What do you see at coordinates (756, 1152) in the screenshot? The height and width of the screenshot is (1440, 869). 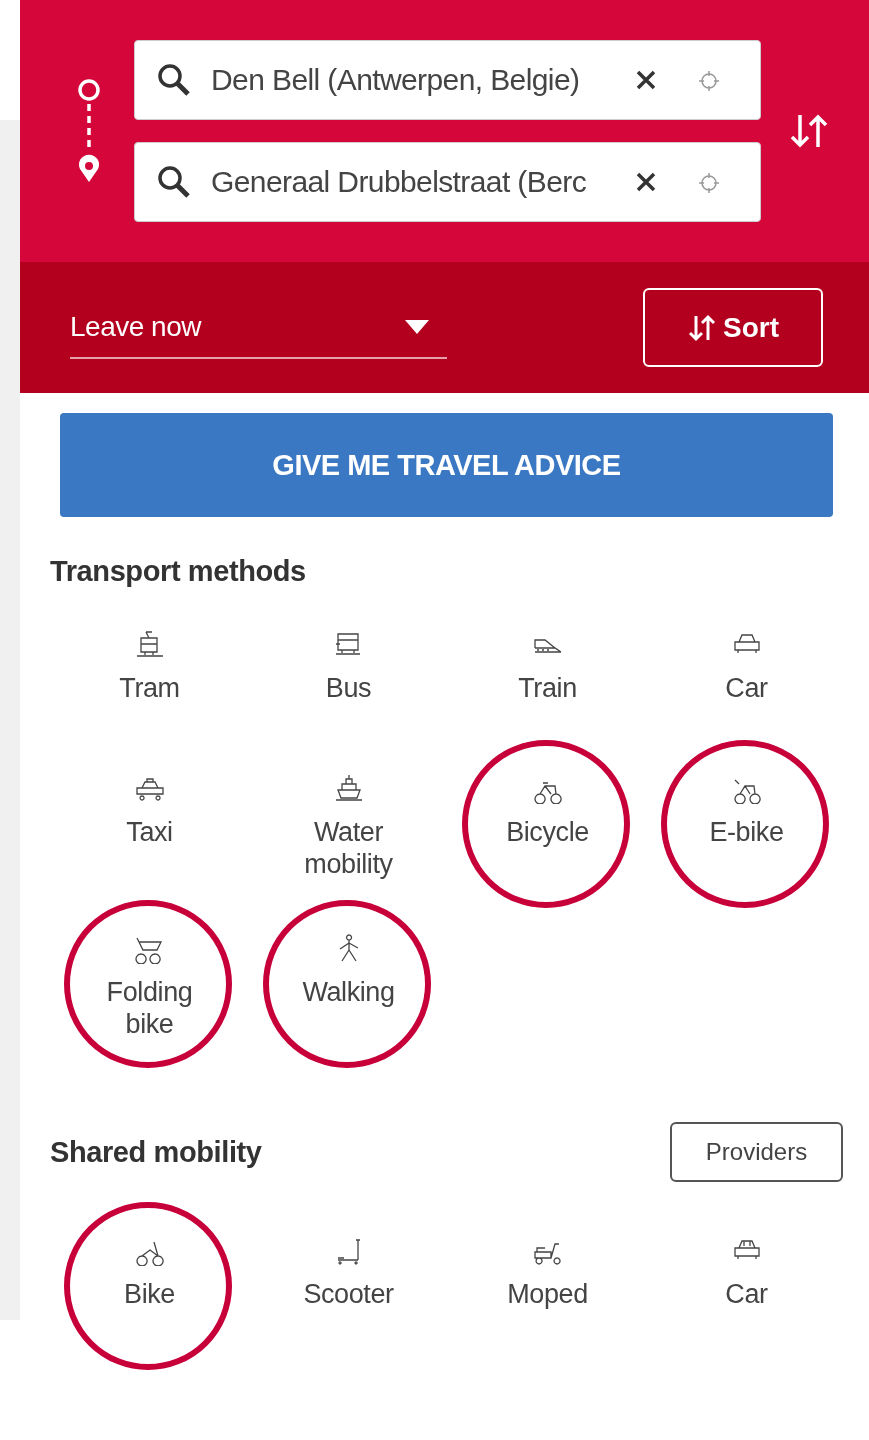 I see `providers-button: Providers` at bounding box center [756, 1152].